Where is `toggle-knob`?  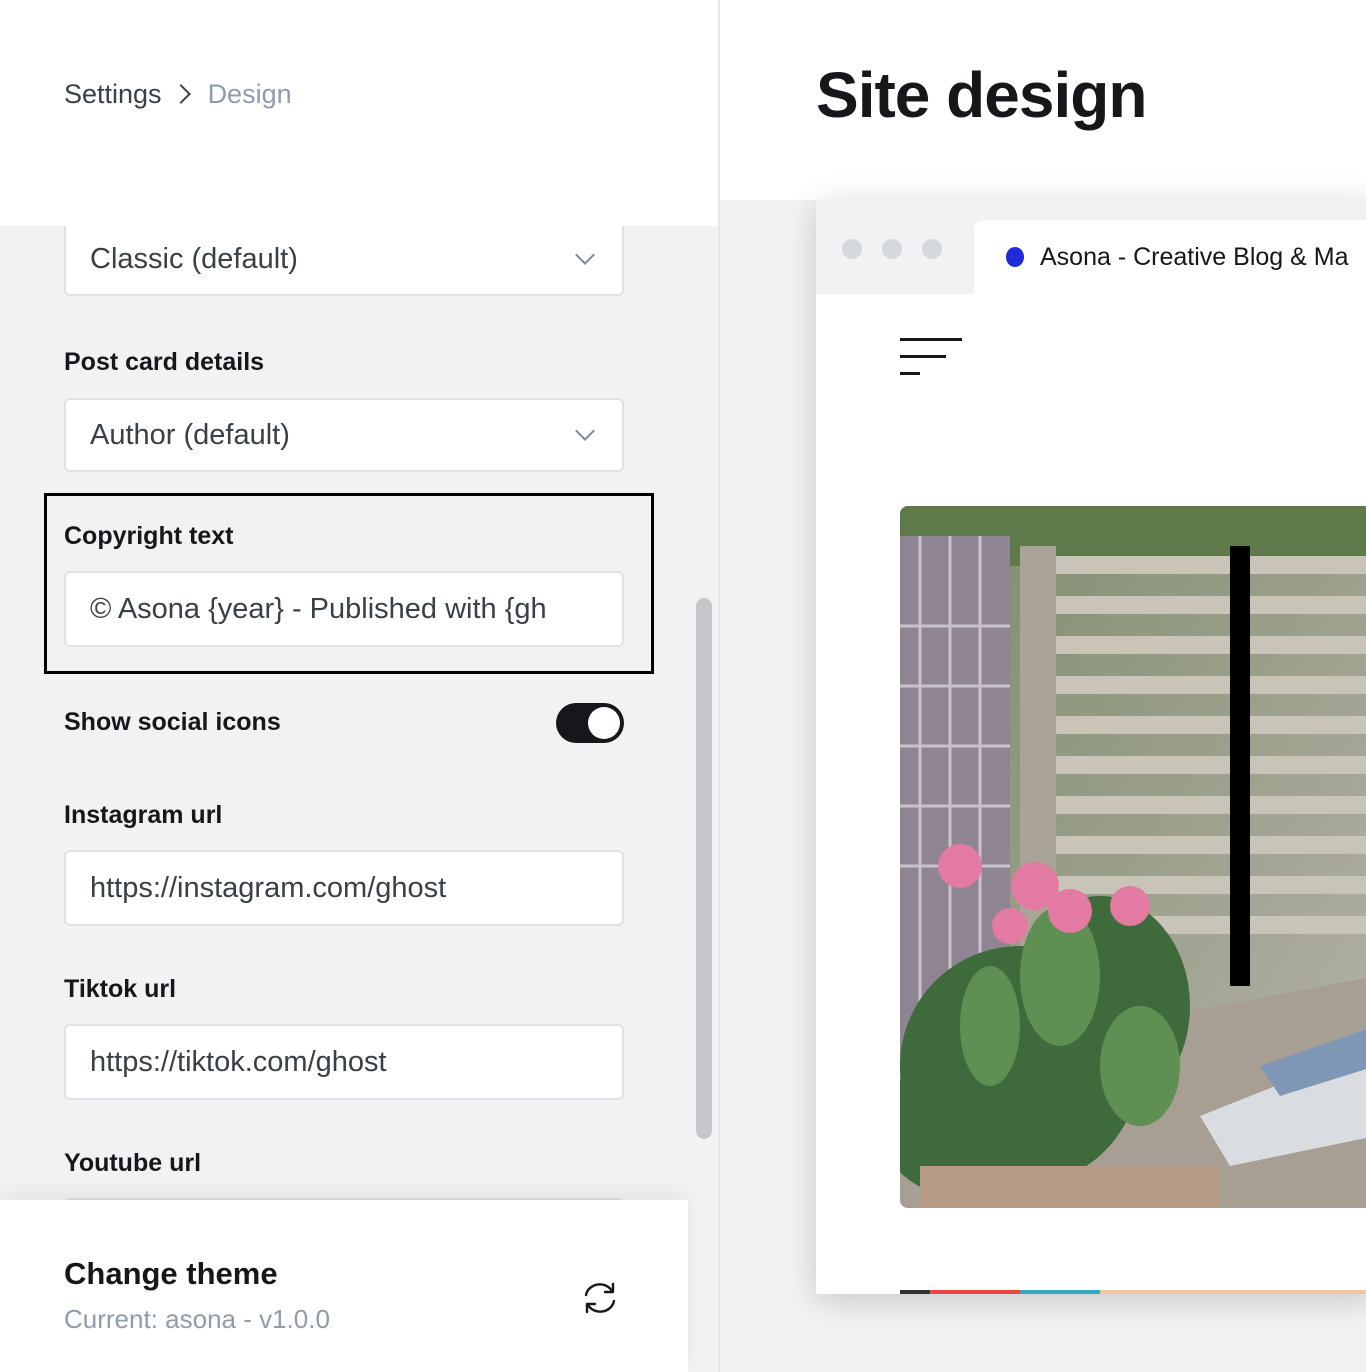 toggle-knob is located at coordinates (604, 723).